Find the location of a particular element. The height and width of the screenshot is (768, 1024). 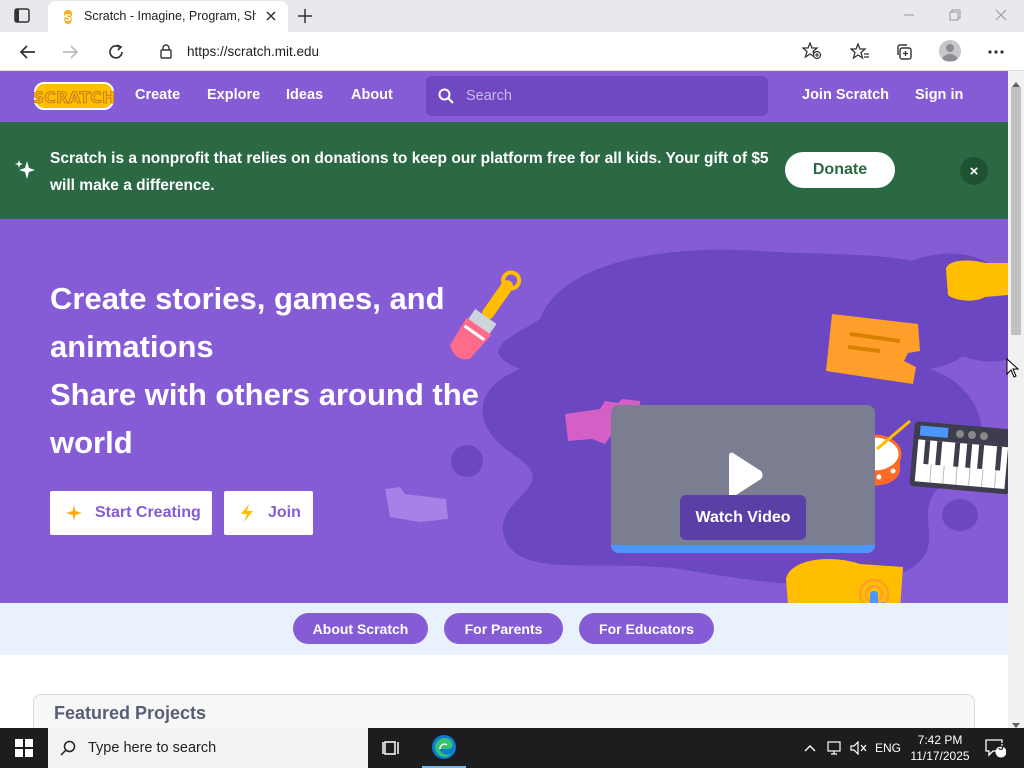

tab-title: Scratch - Imagine, Program, Share is located at coordinates (170, 16).